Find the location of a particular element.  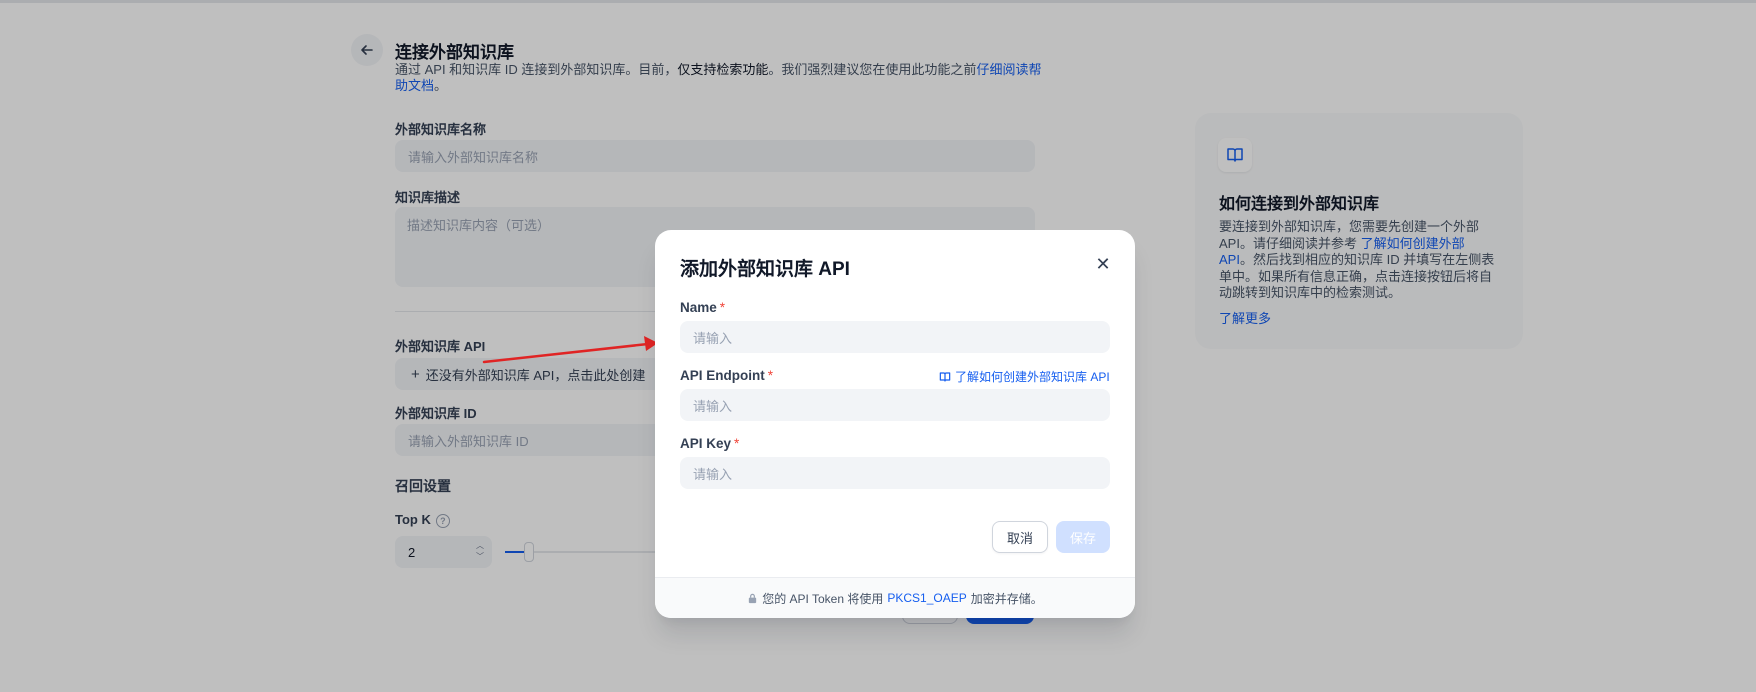

name-input: 请输入 is located at coordinates (895, 337).